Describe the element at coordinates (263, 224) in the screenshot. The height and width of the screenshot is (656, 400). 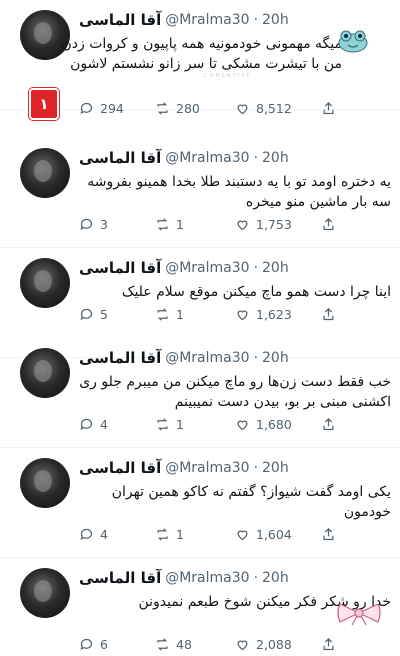
I see `like-button: 1,753` at that location.